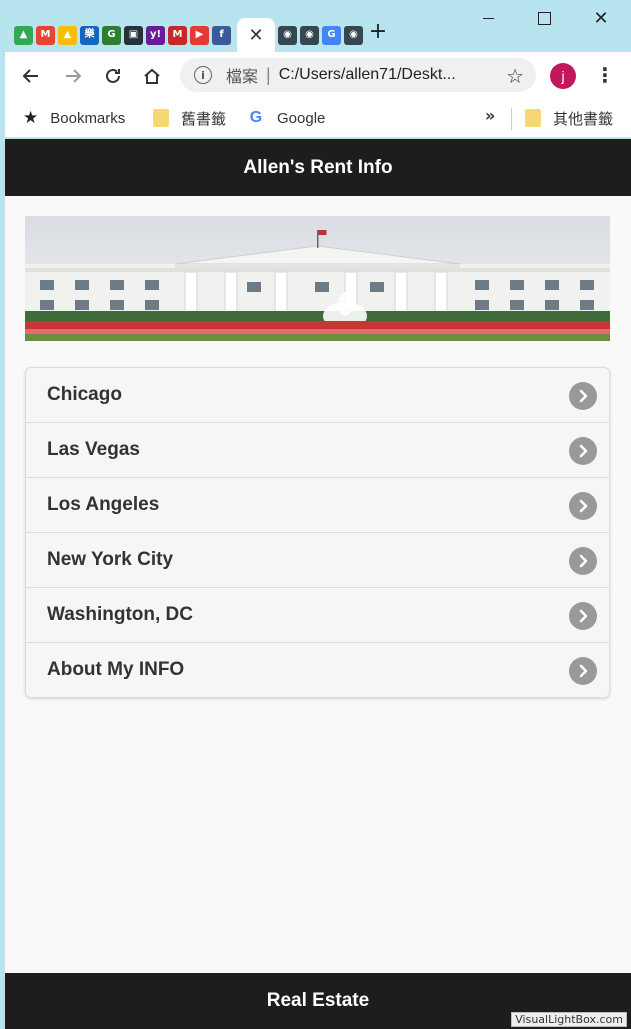  I want to click on list-item: Las Vegas, so click(317, 450).